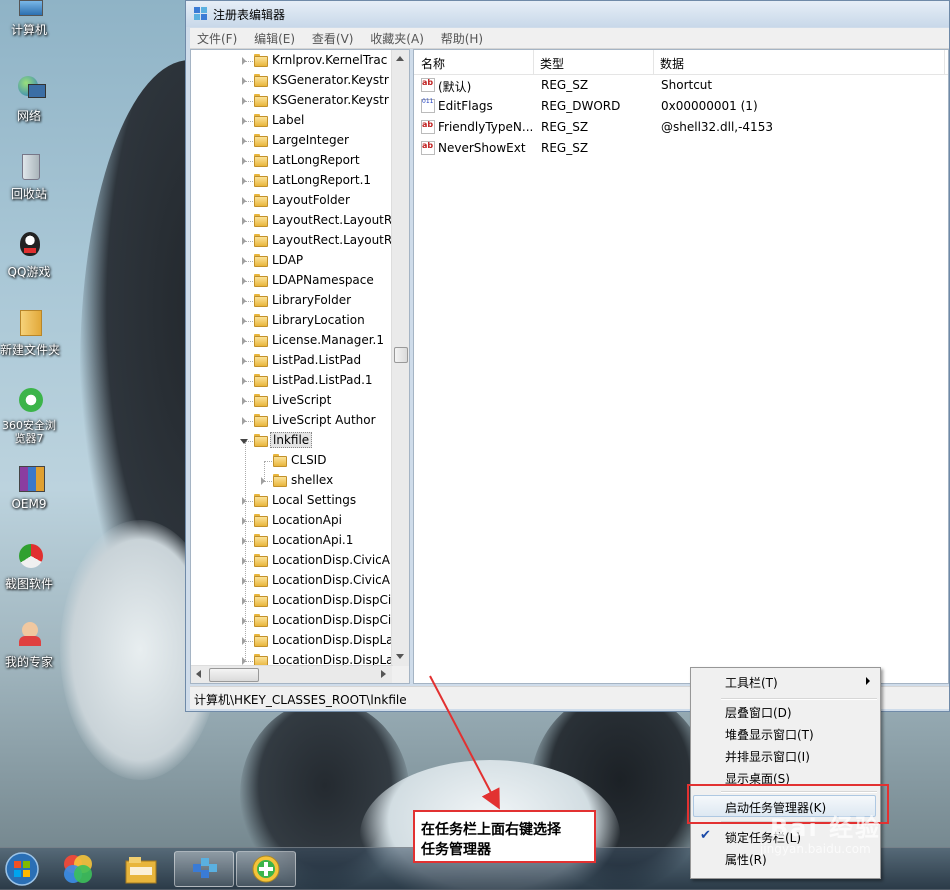  What do you see at coordinates (383, 674) in the screenshot?
I see `scroll-right-arrow-icon` at bounding box center [383, 674].